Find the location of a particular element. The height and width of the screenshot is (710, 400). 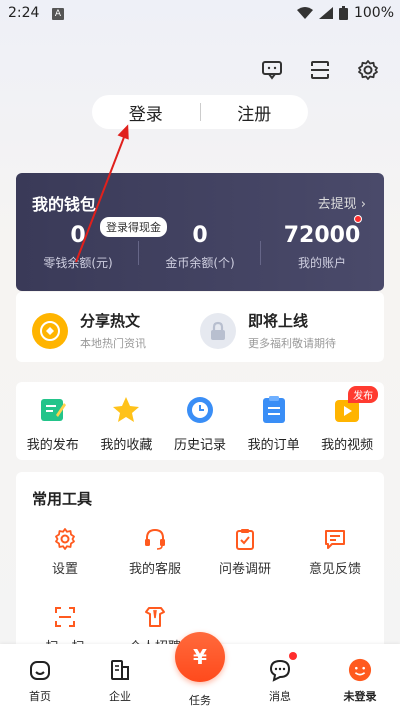

quick-my-posts: 我的发布 is located at coordinates (53, 427).